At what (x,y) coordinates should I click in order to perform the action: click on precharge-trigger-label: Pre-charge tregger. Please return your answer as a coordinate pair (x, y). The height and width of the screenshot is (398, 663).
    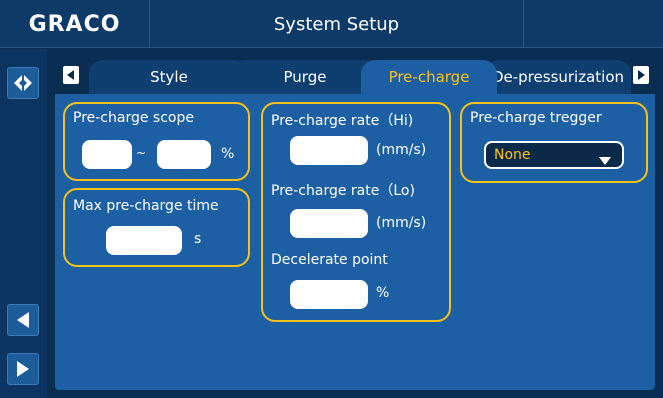
    Looking at the image, I should click on (536, 118).